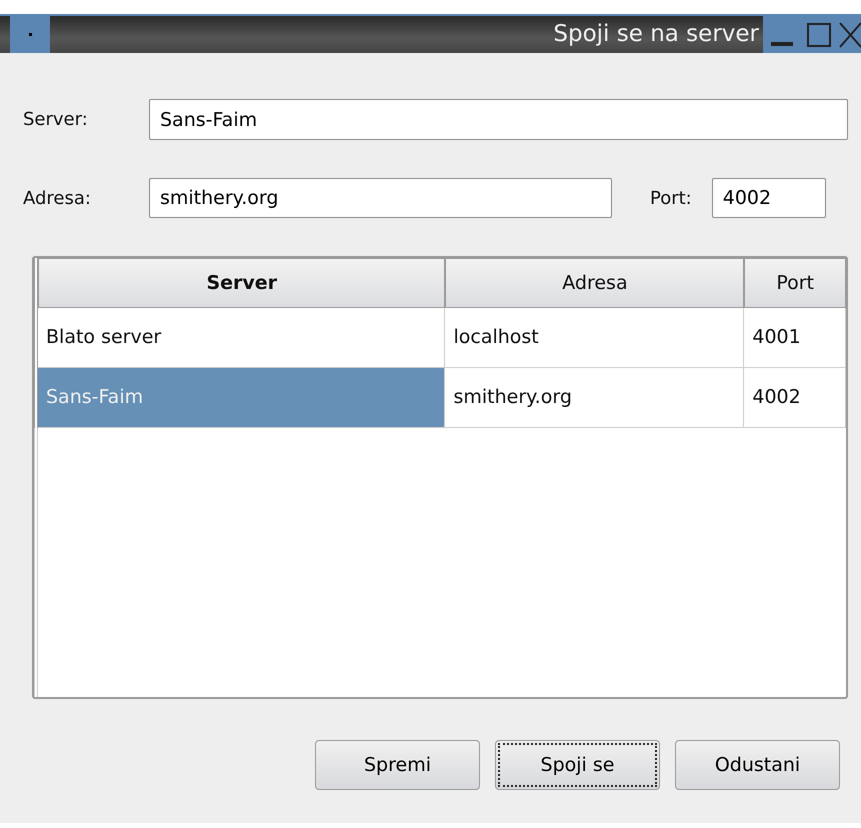  What do you see at coordinates (577, 765) in the screenshot?
I see `dialog-button: Spoji se` at bounding box center [577, 765].